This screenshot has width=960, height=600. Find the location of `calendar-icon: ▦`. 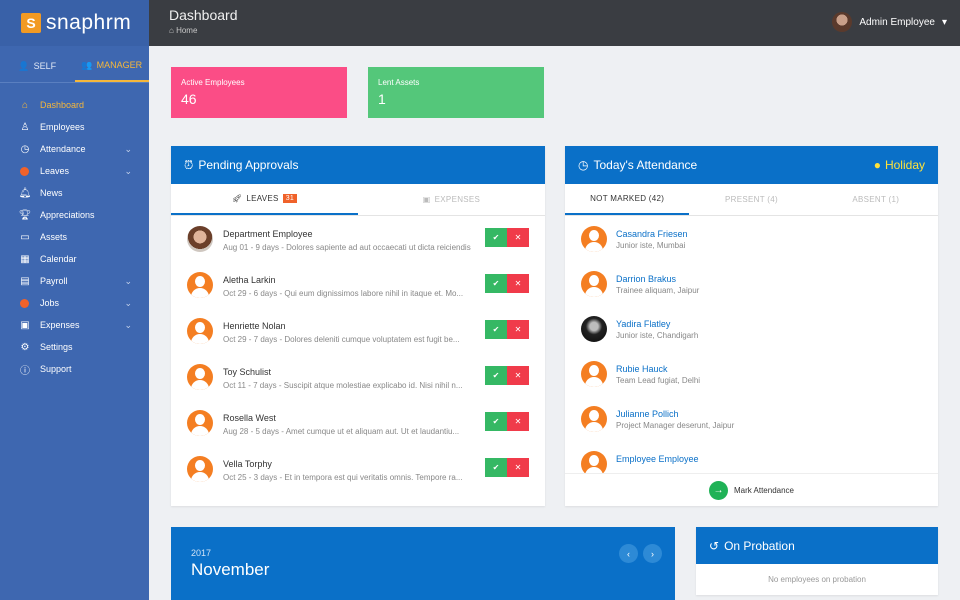

calendar-icon: ▦ is located at coordinates (25, 259).